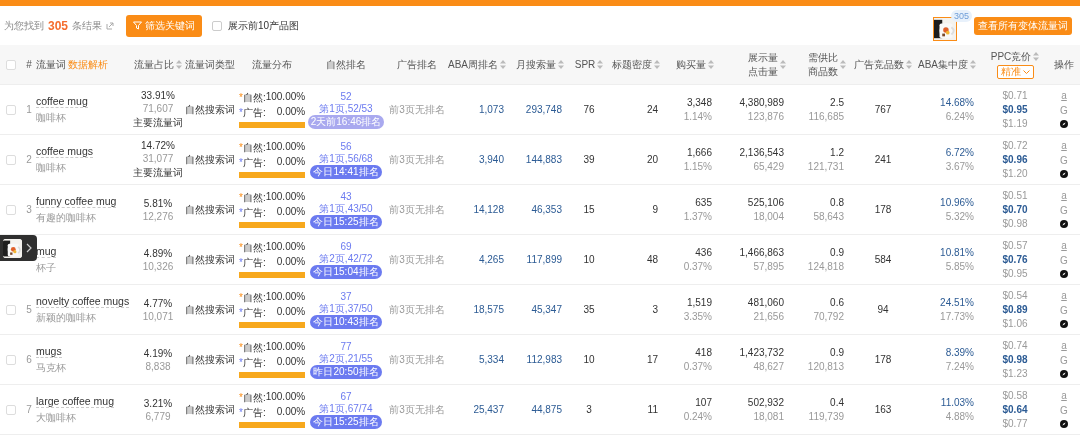 Image resolution: width=1080 pixels, height=440 pixels. What do you see at coordinates (164, 25) in the screenshot?
I see `filter-keywords-button: 筛选关键词` at bounding box center [164, 25].